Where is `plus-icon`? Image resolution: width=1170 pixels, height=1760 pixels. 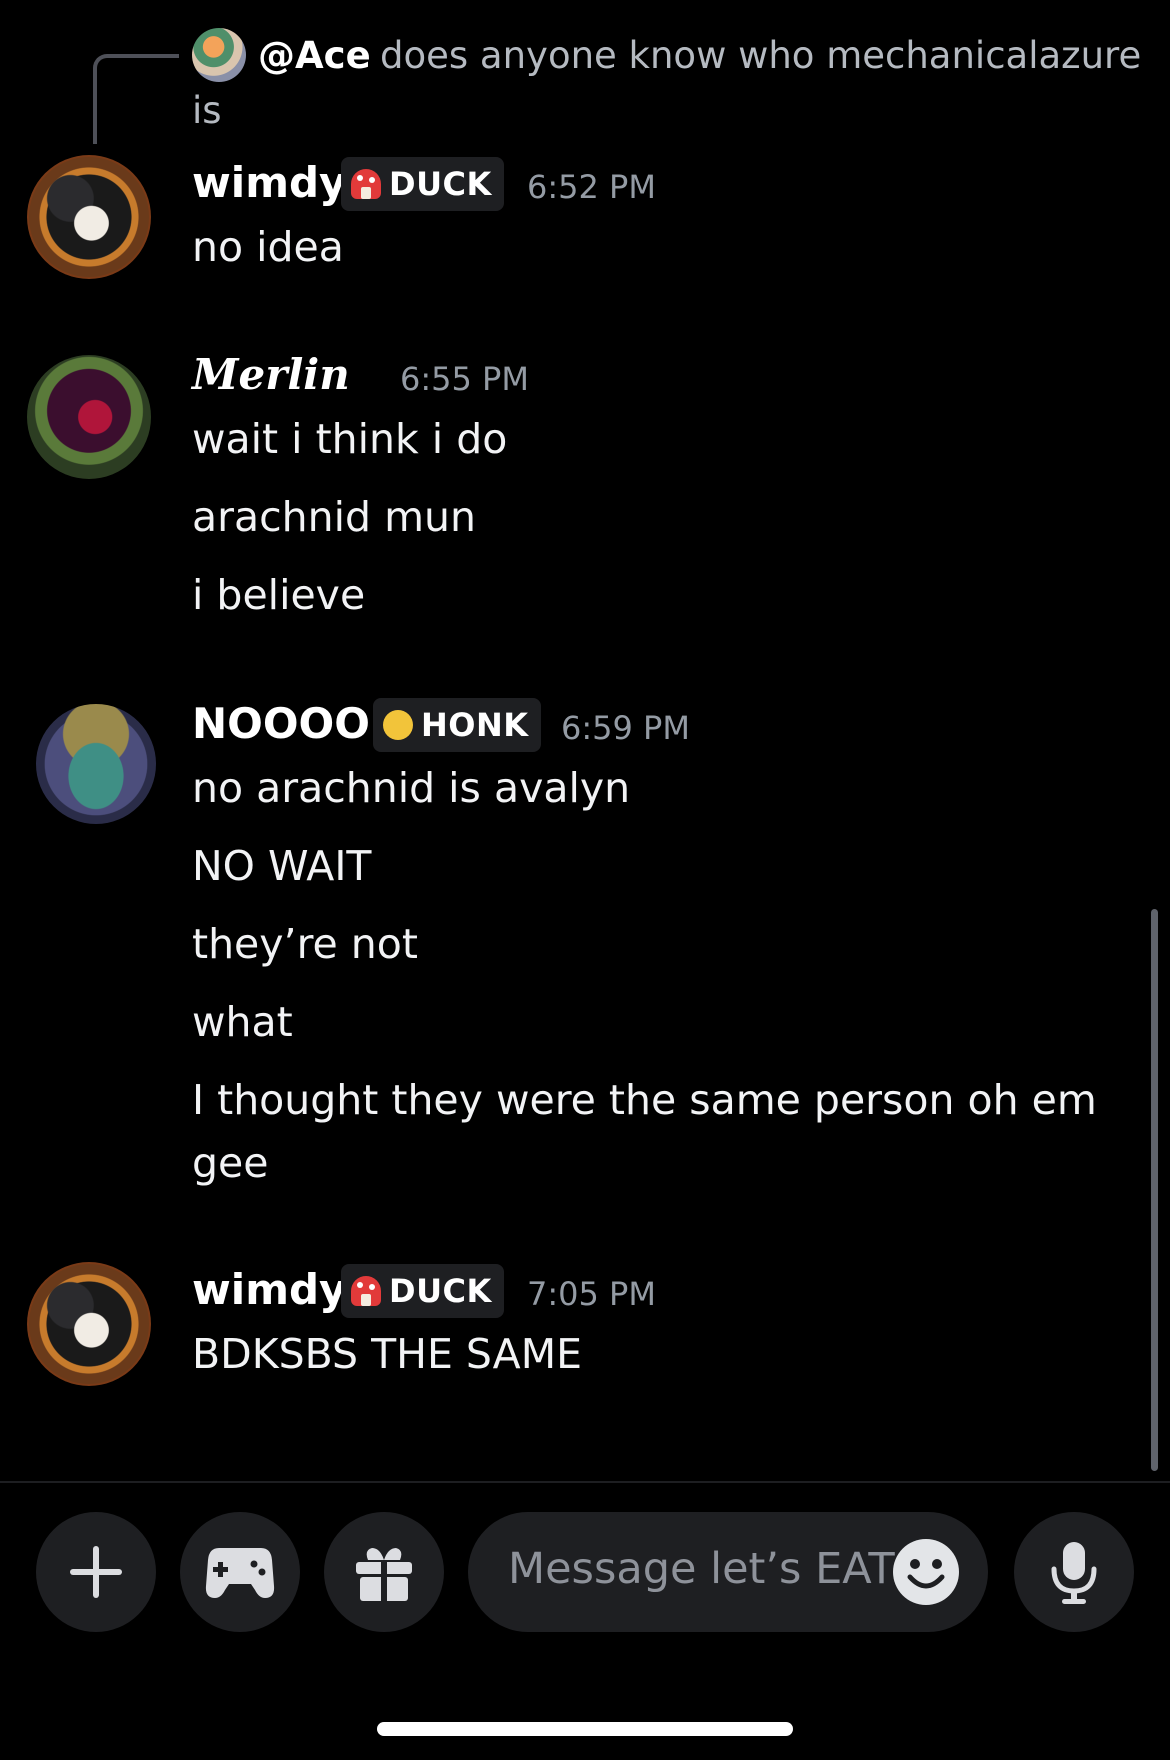
plus-icon is located at coordinates (96, 1572).